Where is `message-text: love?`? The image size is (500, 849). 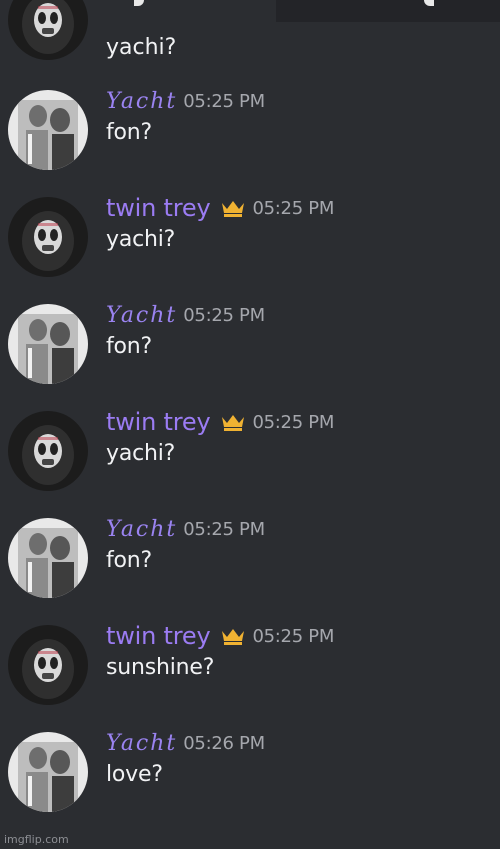
message-text: love? is located at coordinates (134, 774).